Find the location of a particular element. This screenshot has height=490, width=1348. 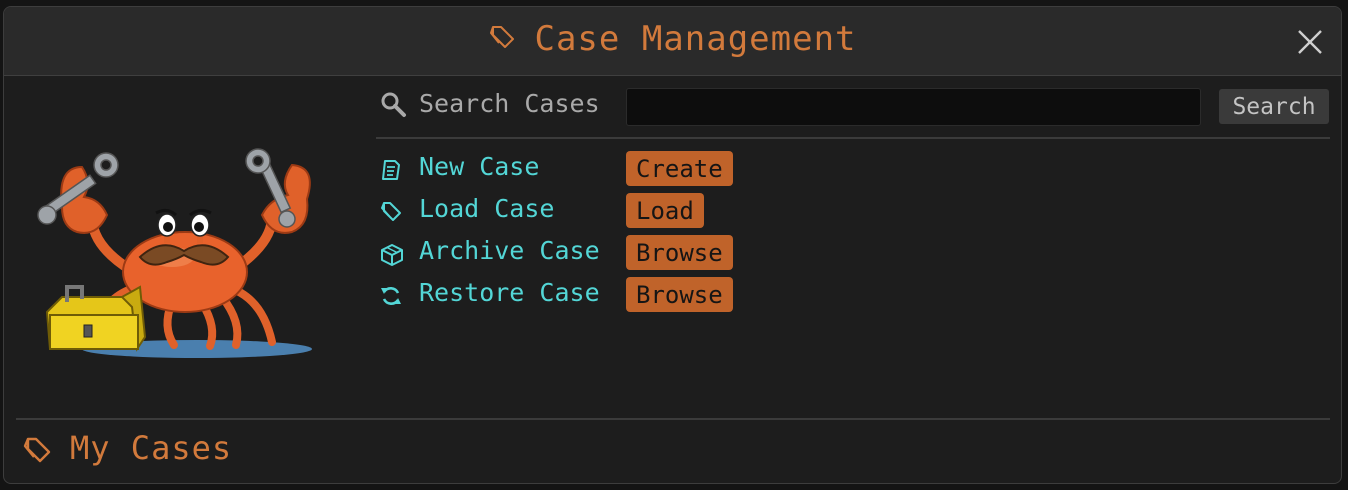

action-row-restore-case: Restore Case Browse is located at coordinates (601, 298).